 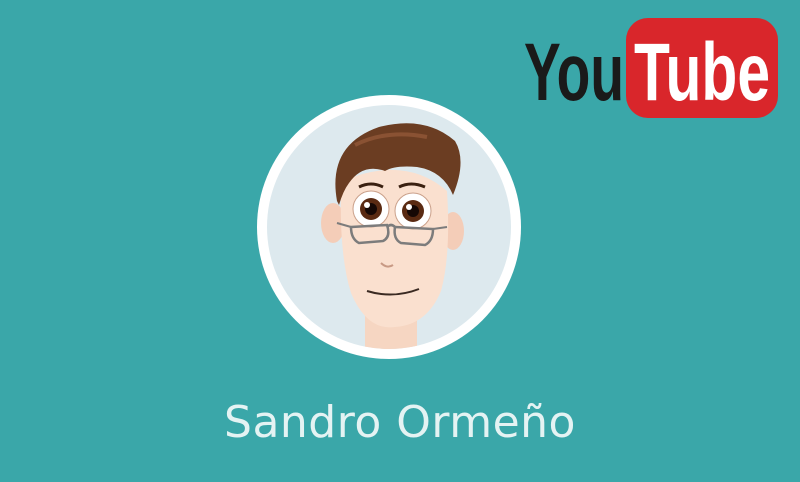 What do you see at coordinates (574, 72) in the screenshot?
I see `youtube-word-left: You` at bounding box center [574, 72].